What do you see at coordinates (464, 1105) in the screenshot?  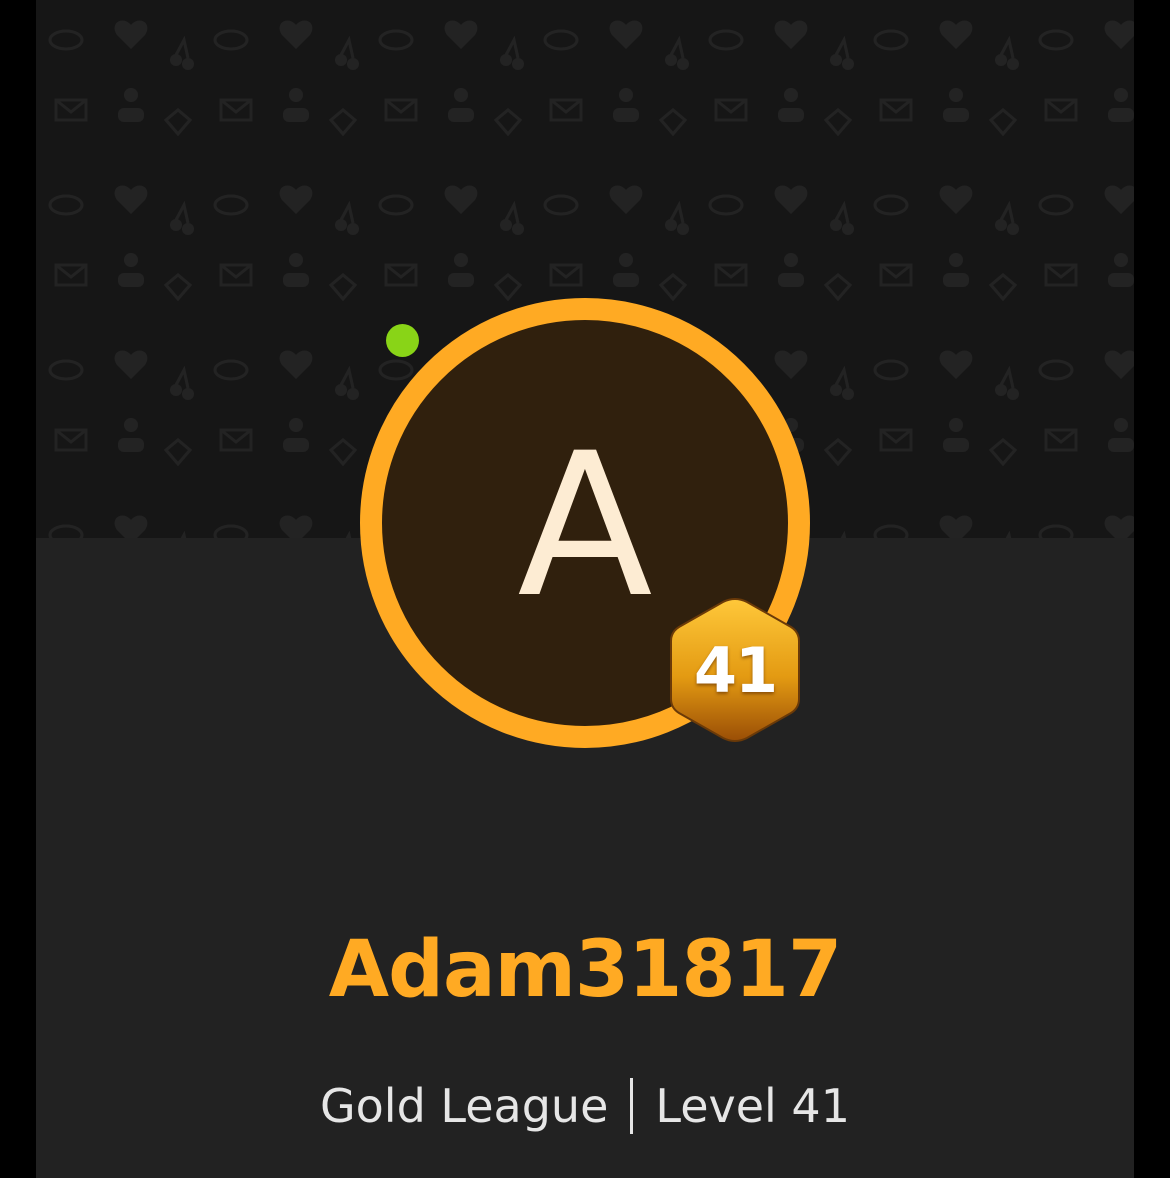 I see `league-name: Gold League` at bounding box center [464, 1105].